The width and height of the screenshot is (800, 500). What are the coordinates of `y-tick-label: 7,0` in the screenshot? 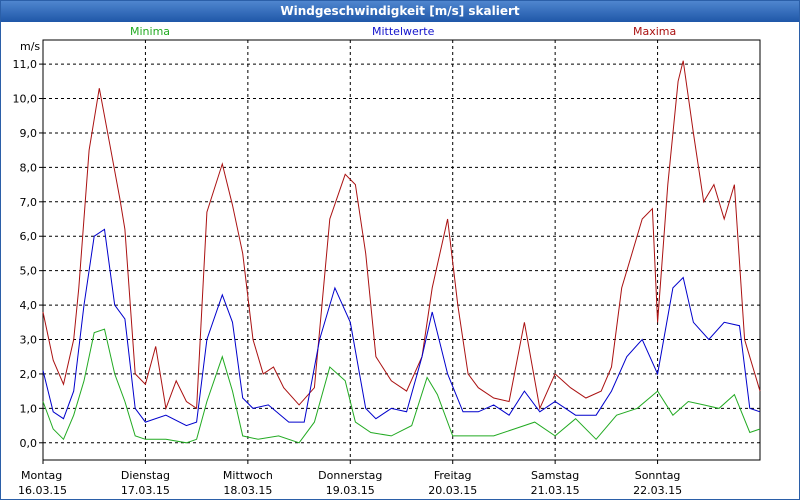 It's located at (29, 202).